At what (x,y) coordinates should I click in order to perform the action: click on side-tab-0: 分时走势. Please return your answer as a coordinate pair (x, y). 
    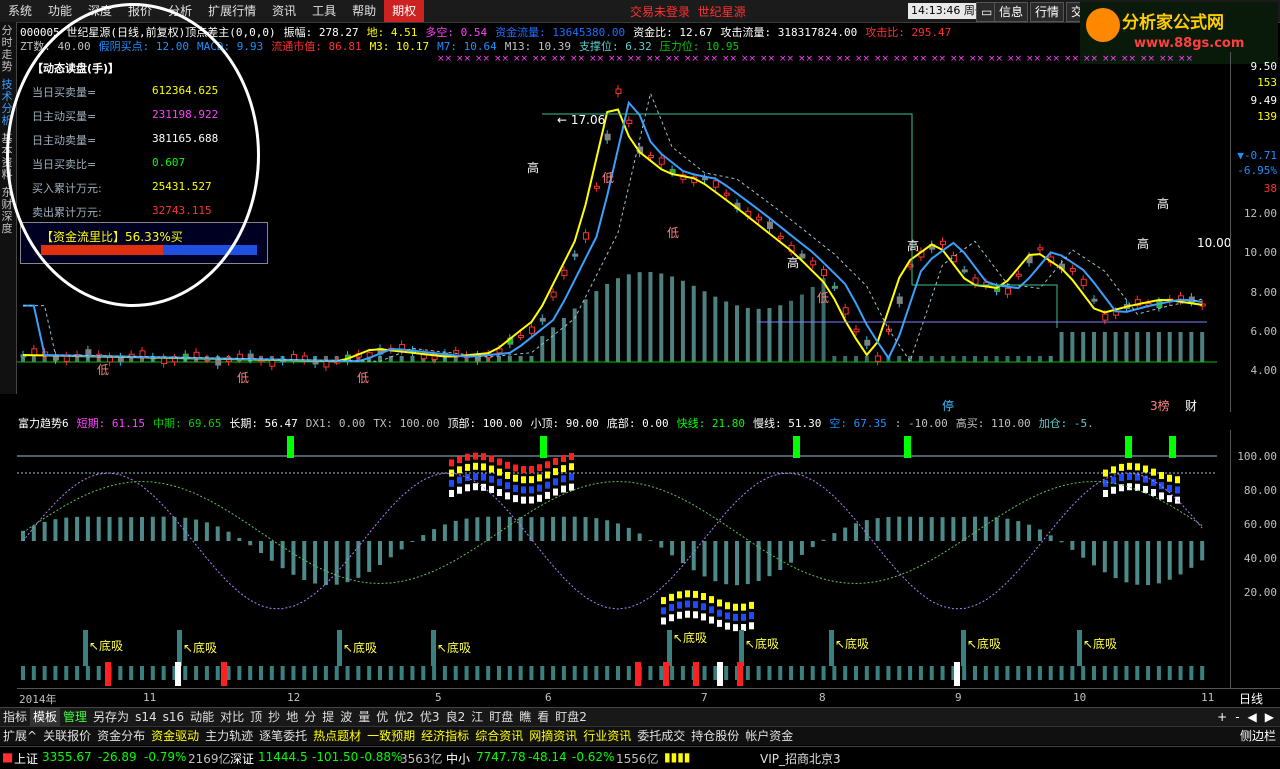
    Looking at the image, I should click on (7, 49).